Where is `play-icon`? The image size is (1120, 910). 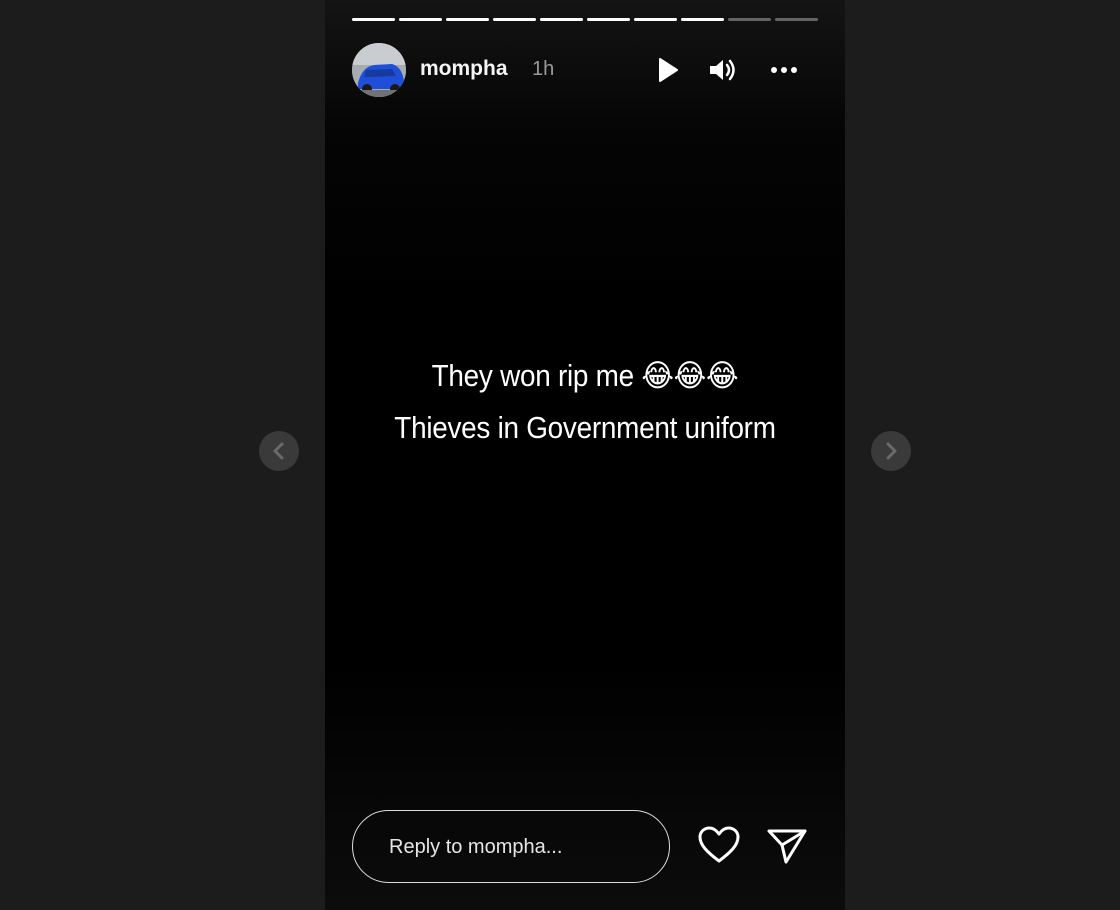
play-icon is located at coordinates (668, 70).